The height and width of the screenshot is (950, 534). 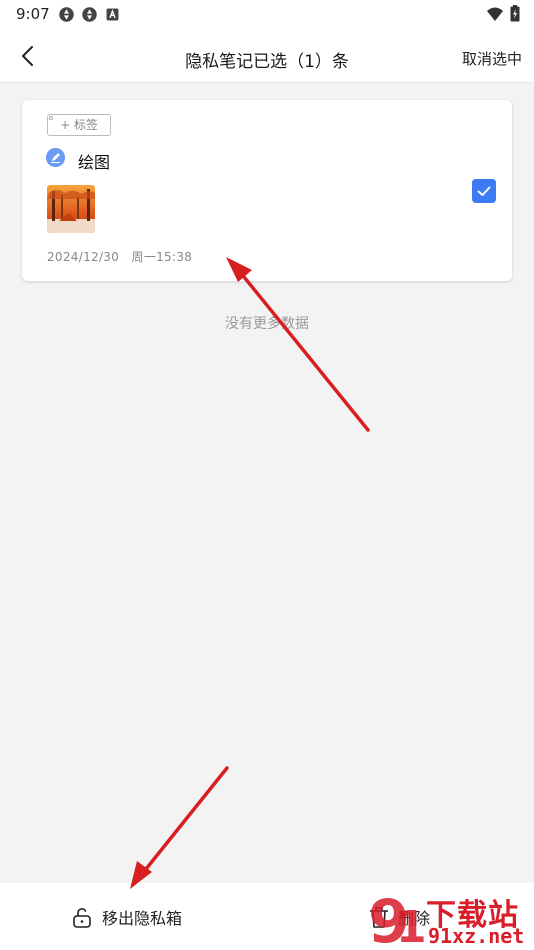 What do you see at coordinates (515, 13) in the screenshot?
I see `battery-icon` at bounding box center [515, 13].